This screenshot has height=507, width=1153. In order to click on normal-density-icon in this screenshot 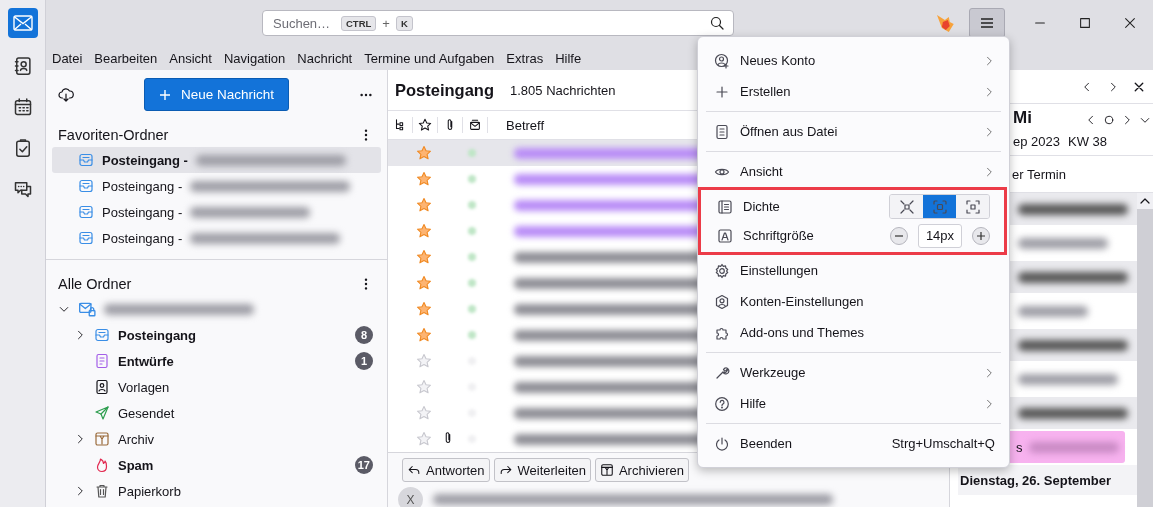, I will do `click(939, 206)`.